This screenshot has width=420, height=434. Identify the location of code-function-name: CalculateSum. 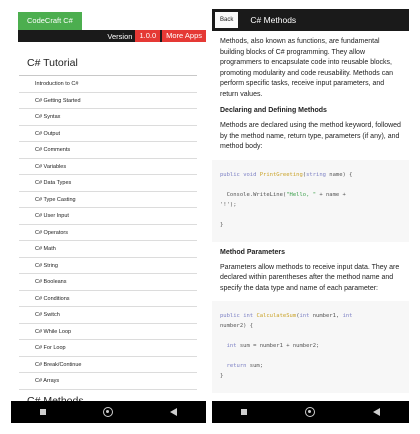
(276, 316).